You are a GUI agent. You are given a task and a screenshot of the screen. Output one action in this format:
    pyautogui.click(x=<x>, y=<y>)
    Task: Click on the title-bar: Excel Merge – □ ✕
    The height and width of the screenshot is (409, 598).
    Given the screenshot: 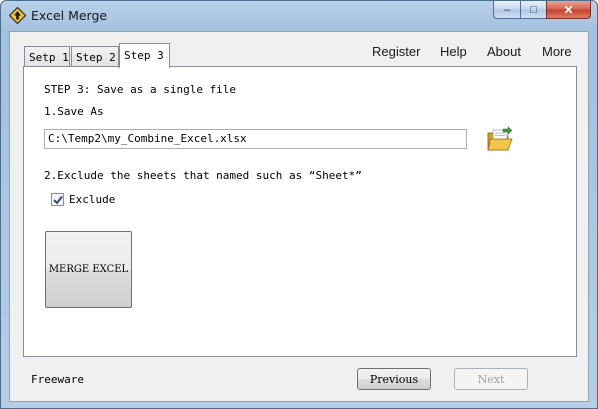 What is the action you would take?
    pyautogui.click(x=299, y=16)
    